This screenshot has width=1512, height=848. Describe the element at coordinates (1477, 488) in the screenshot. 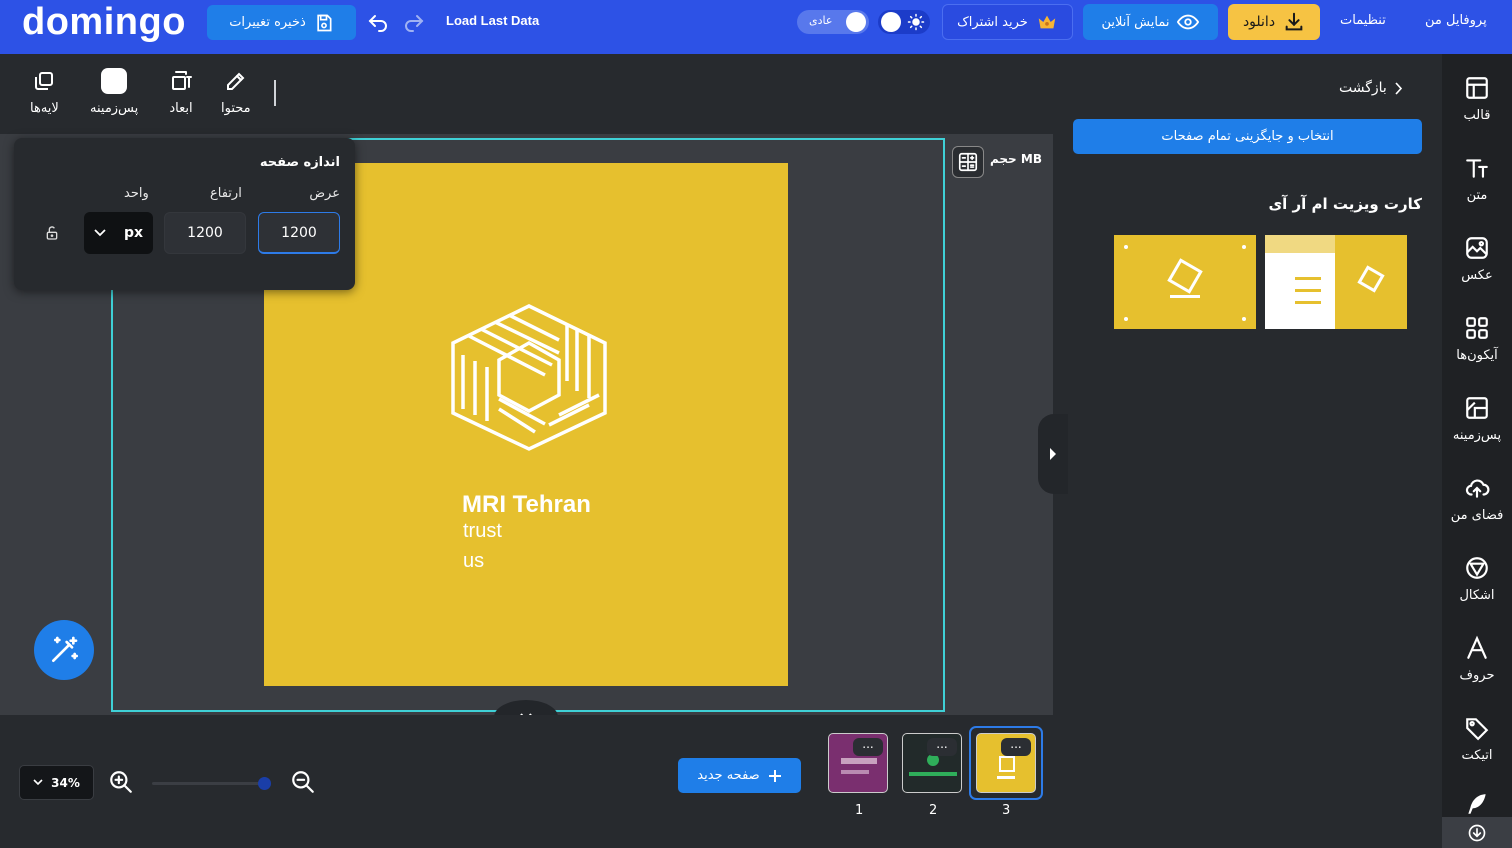

I see `cloud-upload-icon` at that location.